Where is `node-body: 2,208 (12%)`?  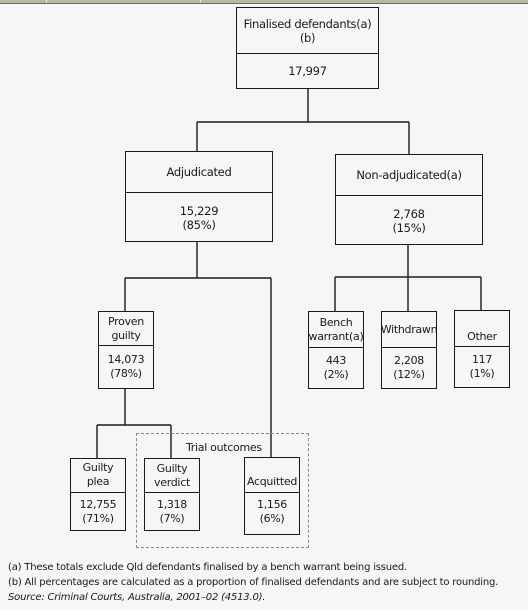 node-body: 2,208 (12%) is located at coordinates (409, 368).